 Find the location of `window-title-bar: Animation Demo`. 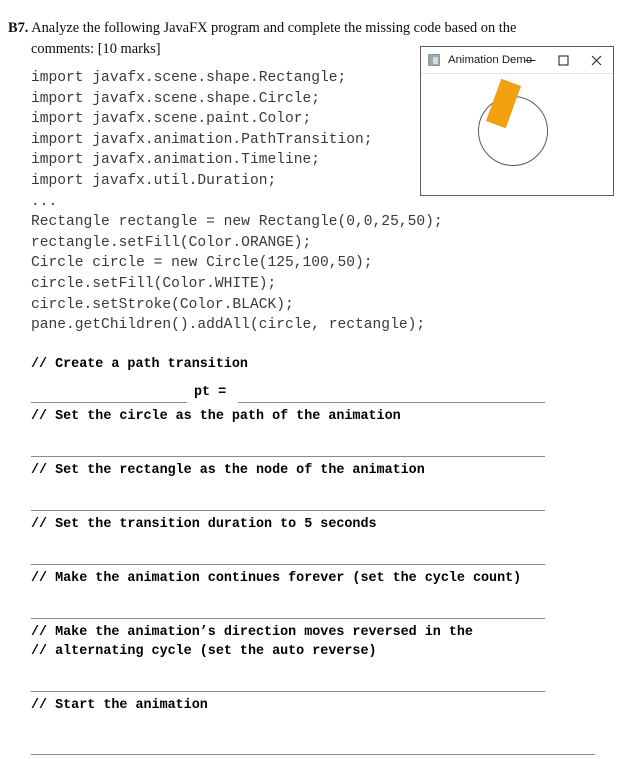

window-title-bar: Animation Demo is located at coordinates (517, 60).